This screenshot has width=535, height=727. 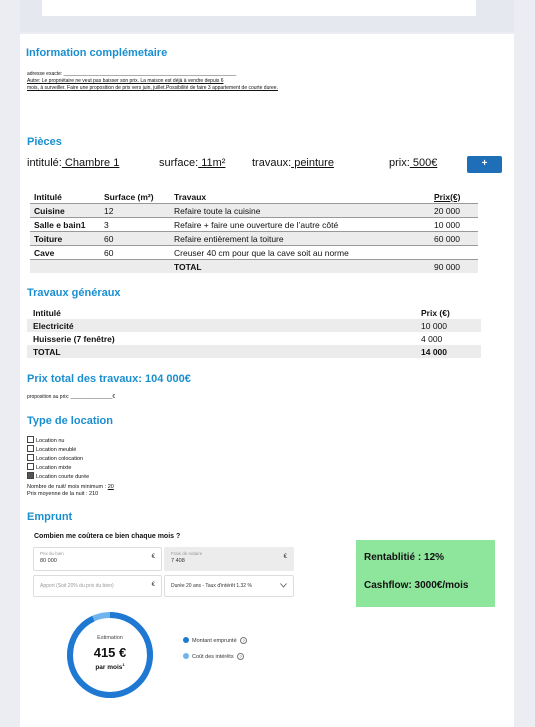 I want to click on frais-notaire-input: Frais de notaire 7 408 €, so click(x=229, y=559).